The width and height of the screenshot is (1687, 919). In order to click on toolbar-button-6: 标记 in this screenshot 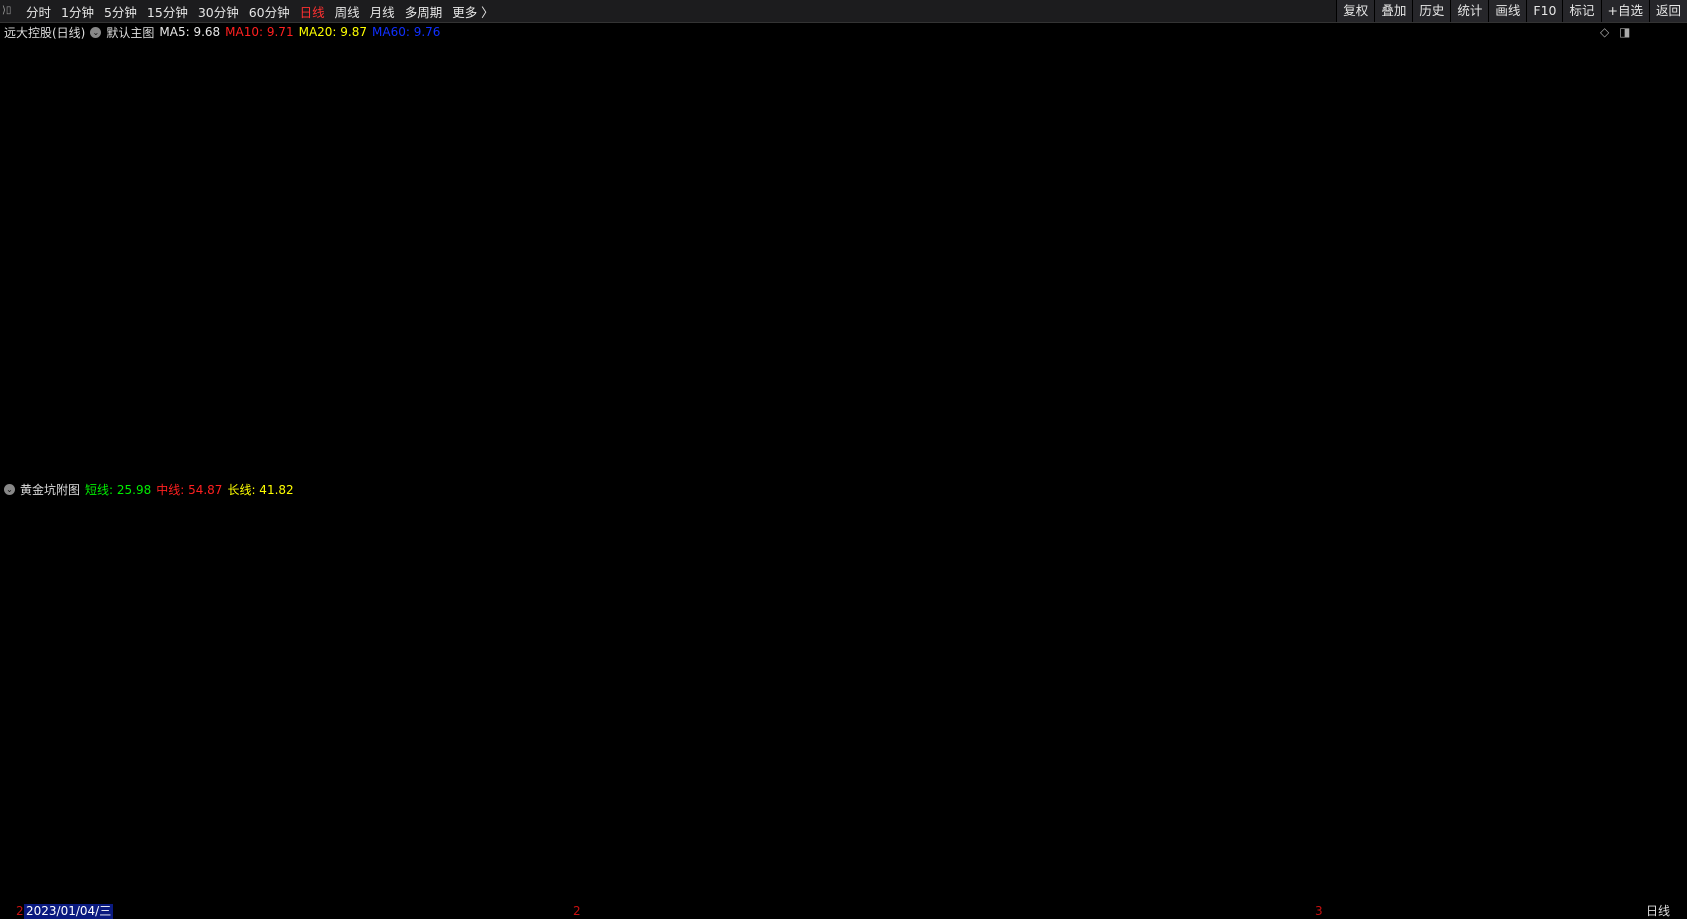, I will do `click(1581, 11)`.